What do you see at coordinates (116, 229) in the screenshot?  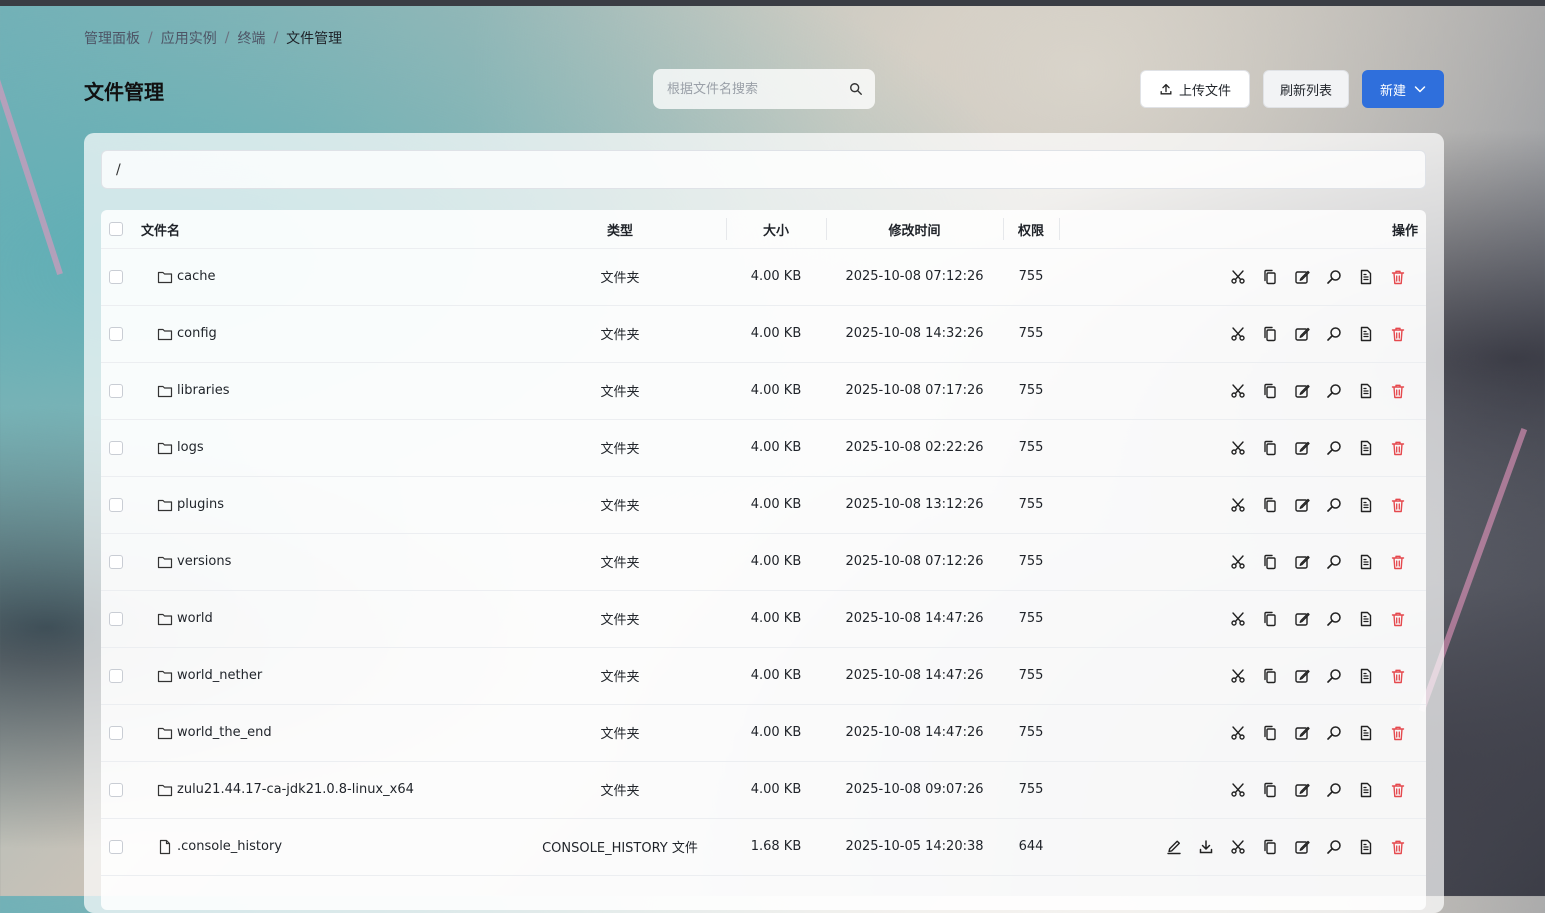 I see `select-all-checkbox` at bounding box center [116, 229].